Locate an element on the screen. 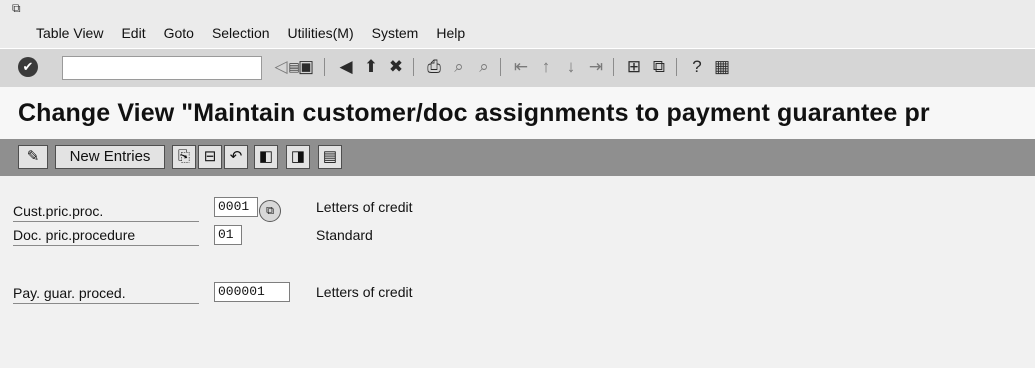  menu-utilities: Utilities(M) is located at coordinates (321, 33).